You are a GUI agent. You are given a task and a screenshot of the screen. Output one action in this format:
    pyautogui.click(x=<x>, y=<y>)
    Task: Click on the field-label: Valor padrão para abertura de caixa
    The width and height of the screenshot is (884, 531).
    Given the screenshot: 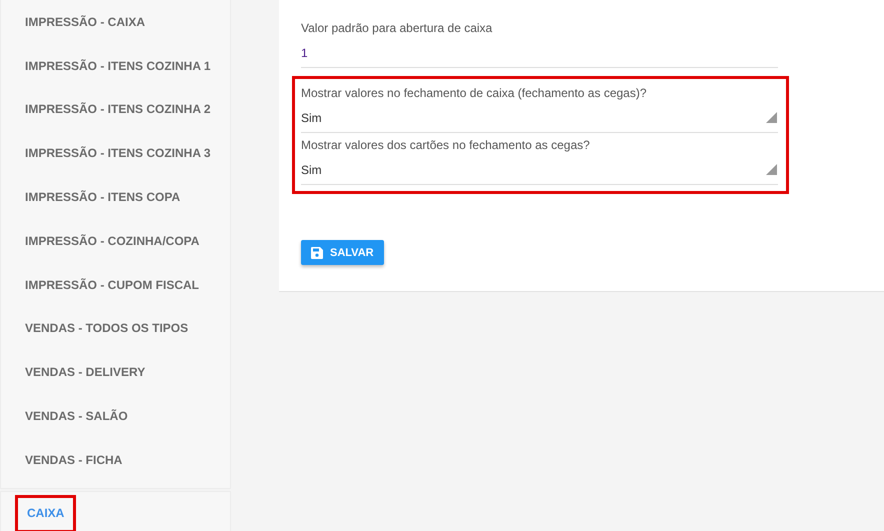 What is the action you would take?
    pyautogui.click(x=397, y=28)
    